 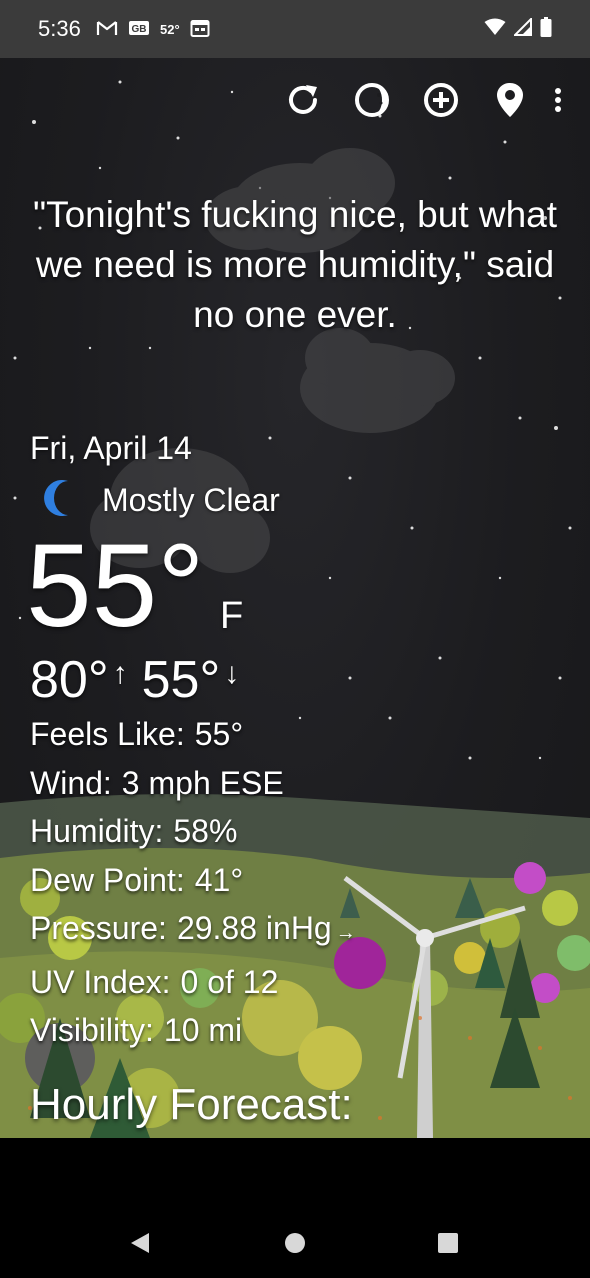 I want to click on wind-row: Wind: 3 mph ESE, so click(x=193, y=783).